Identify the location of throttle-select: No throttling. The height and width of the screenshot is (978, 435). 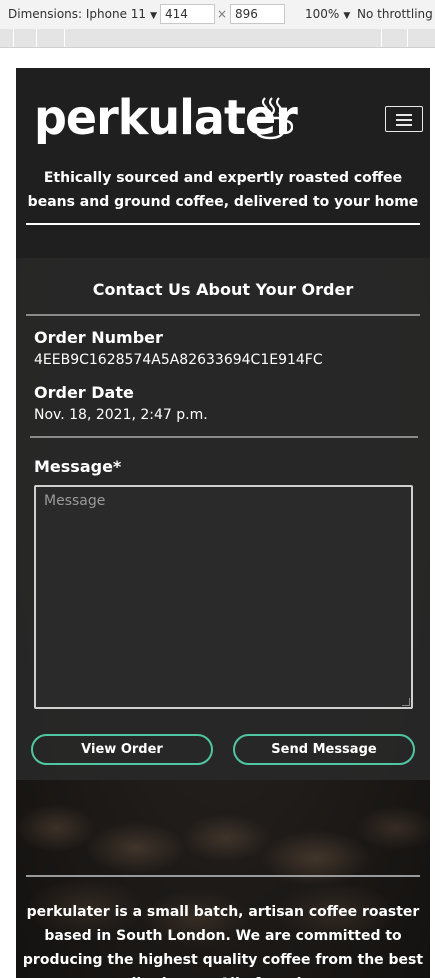
(395, 14).